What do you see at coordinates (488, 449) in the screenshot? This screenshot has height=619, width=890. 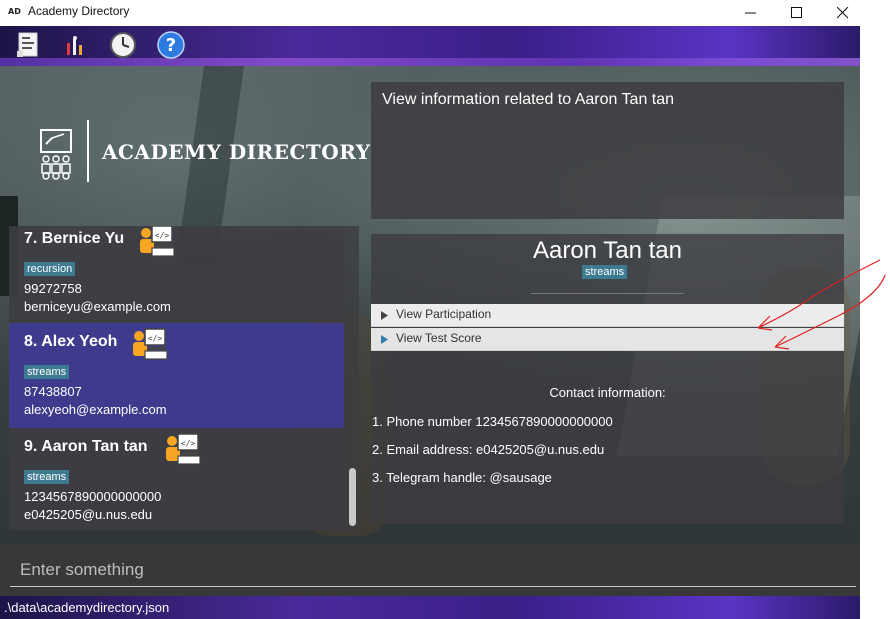 I see `contact-email: 2. Email address: e0425205@u.nus.edu` at bounding box center [488, 449].